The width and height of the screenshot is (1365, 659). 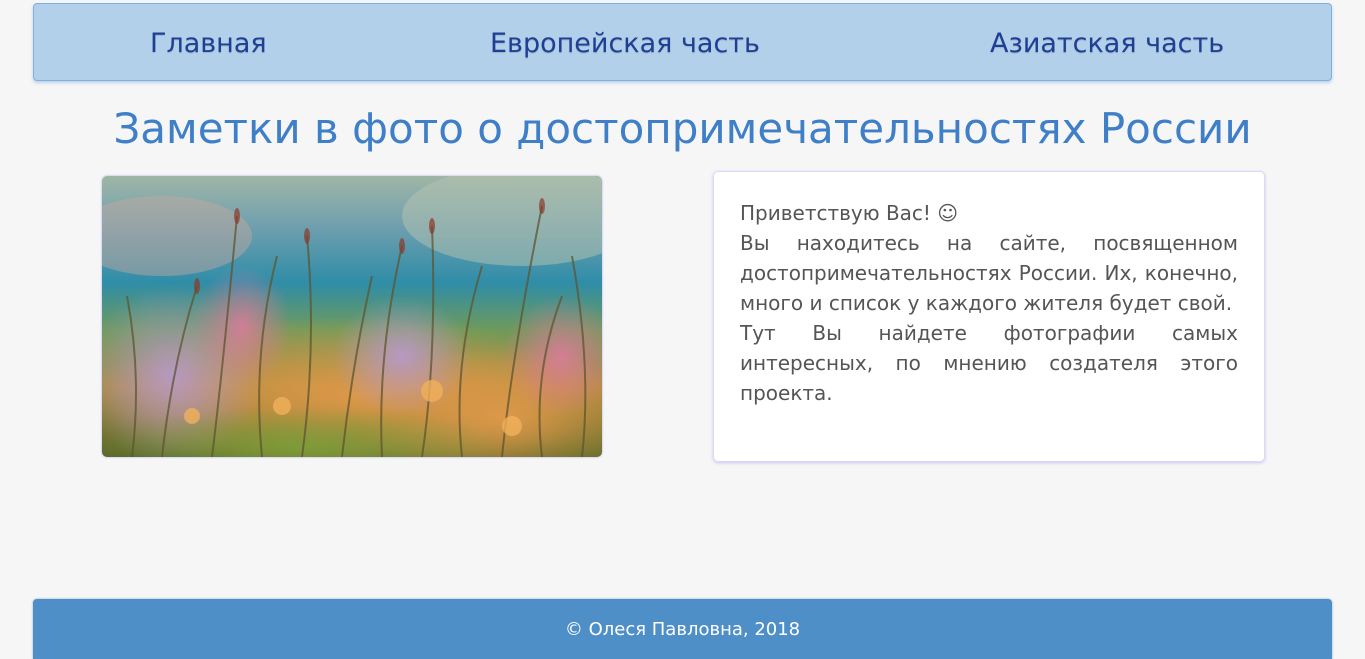 What do you see at coordinates (625, 43) in the screenshot?
I see `nav-link-european-part: Европейская часть` at bounding box center [625, 43].